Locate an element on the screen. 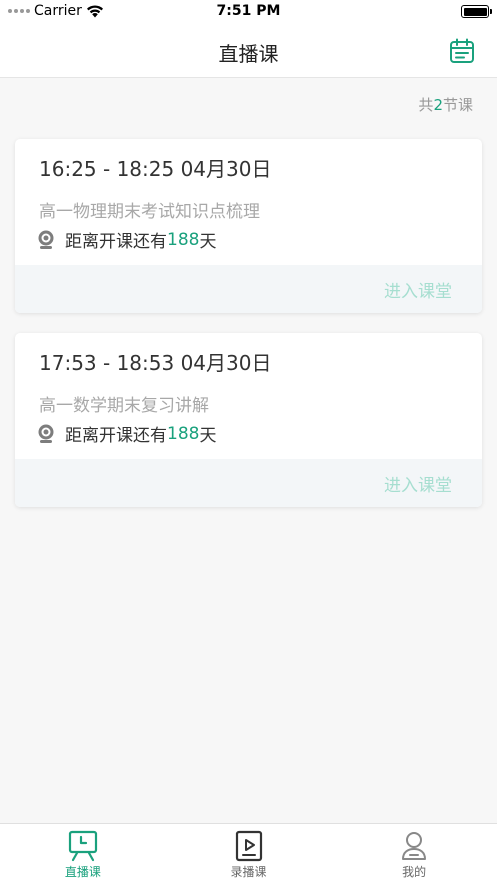 The width and height of the screenshot is (497, 883). course-count: 共2节课 is located at coordinates (445, 104).